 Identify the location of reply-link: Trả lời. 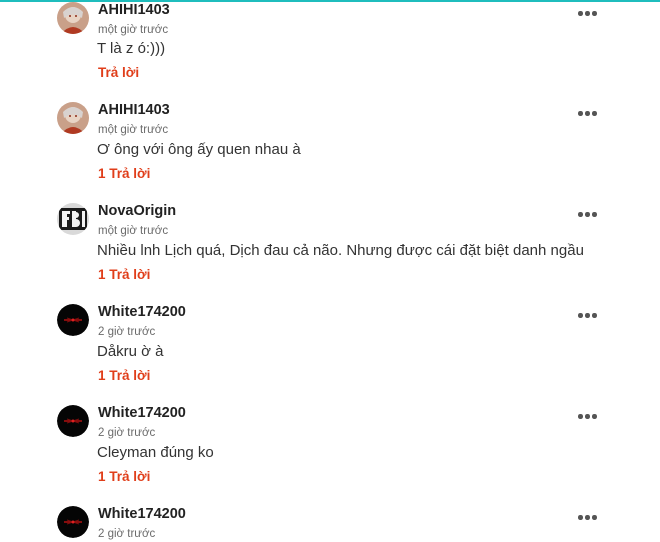
(118, 73).